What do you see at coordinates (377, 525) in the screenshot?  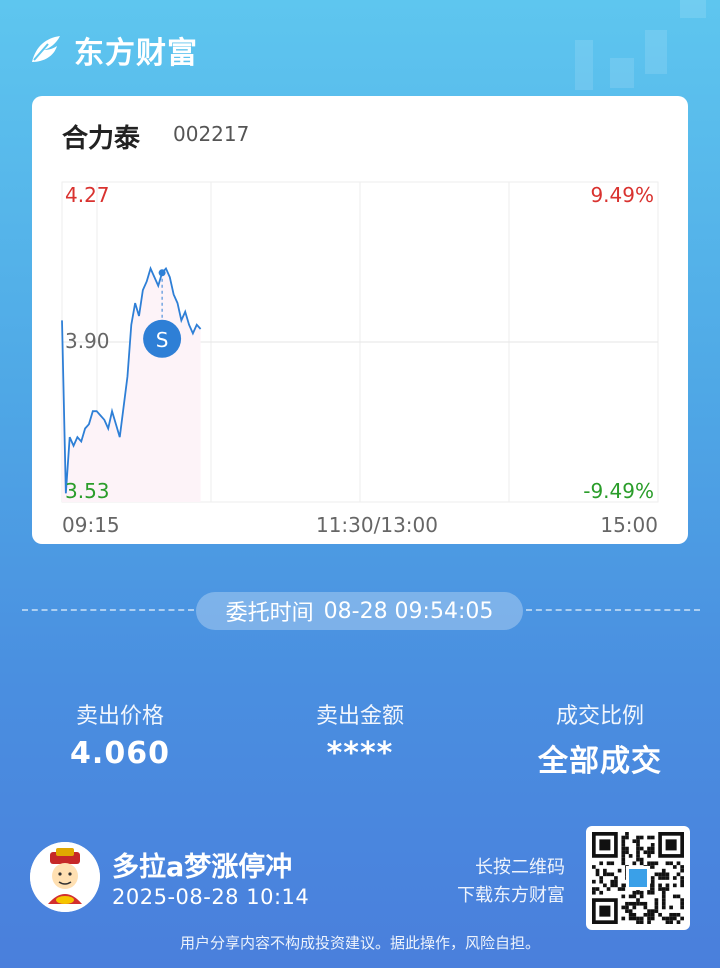 I see `chart-xlabel-midday: 11:30/13:00` at bounding box center [377, 525].